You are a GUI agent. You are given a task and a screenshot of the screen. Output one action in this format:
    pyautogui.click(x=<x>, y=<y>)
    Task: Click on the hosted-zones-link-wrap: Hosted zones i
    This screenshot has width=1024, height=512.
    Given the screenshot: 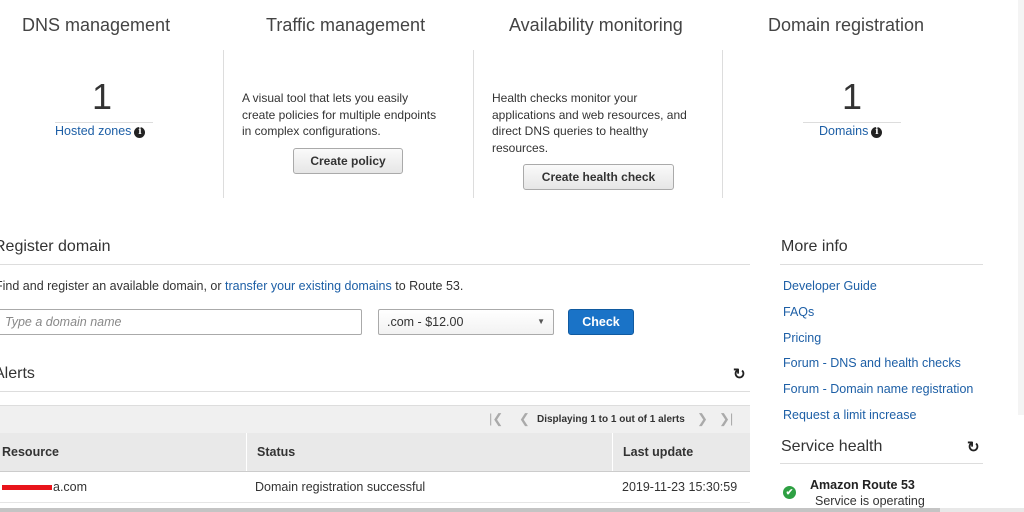 What is the action you would take?
    pyautogui.click(x=100, y=131)
    